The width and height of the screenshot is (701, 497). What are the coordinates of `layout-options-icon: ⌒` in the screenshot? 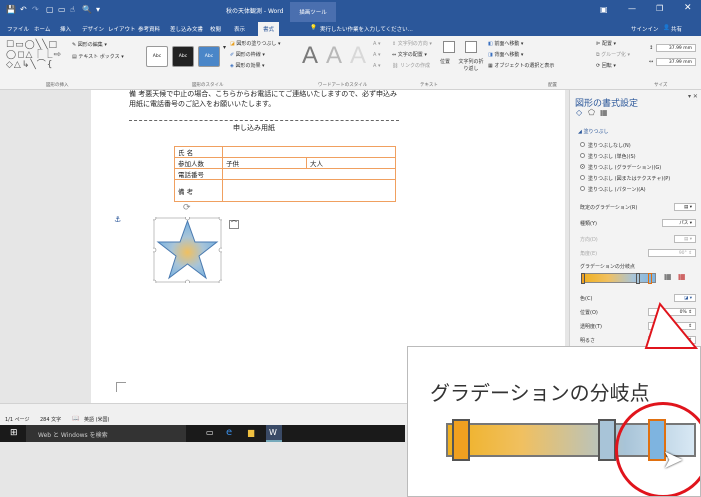 It's located at (234, 224).